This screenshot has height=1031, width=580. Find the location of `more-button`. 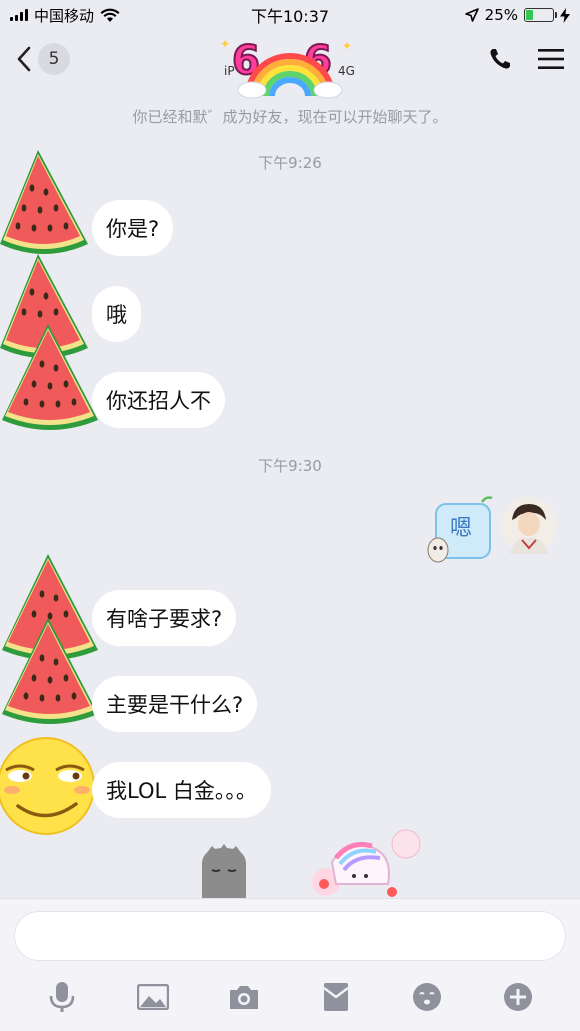

more-button is located at coordinates (518, 997).